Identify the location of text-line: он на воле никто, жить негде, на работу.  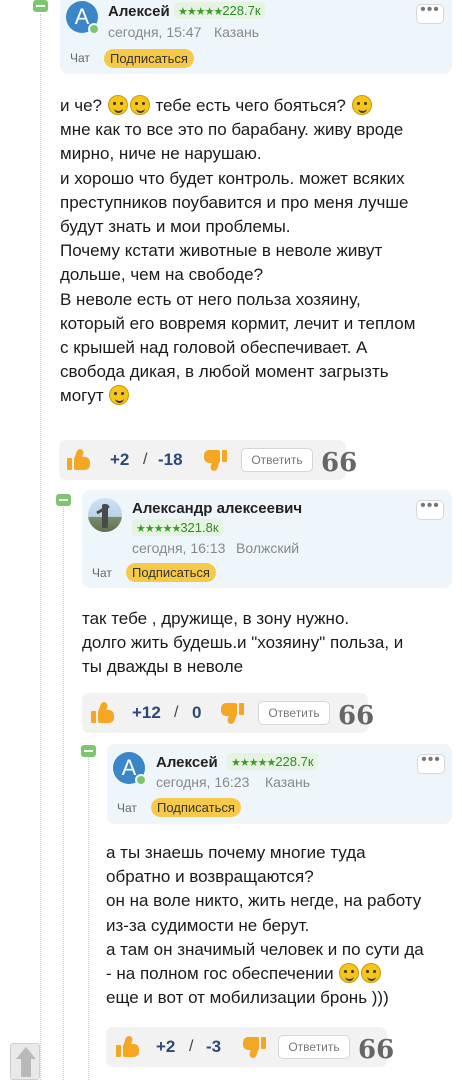
(264, 901).